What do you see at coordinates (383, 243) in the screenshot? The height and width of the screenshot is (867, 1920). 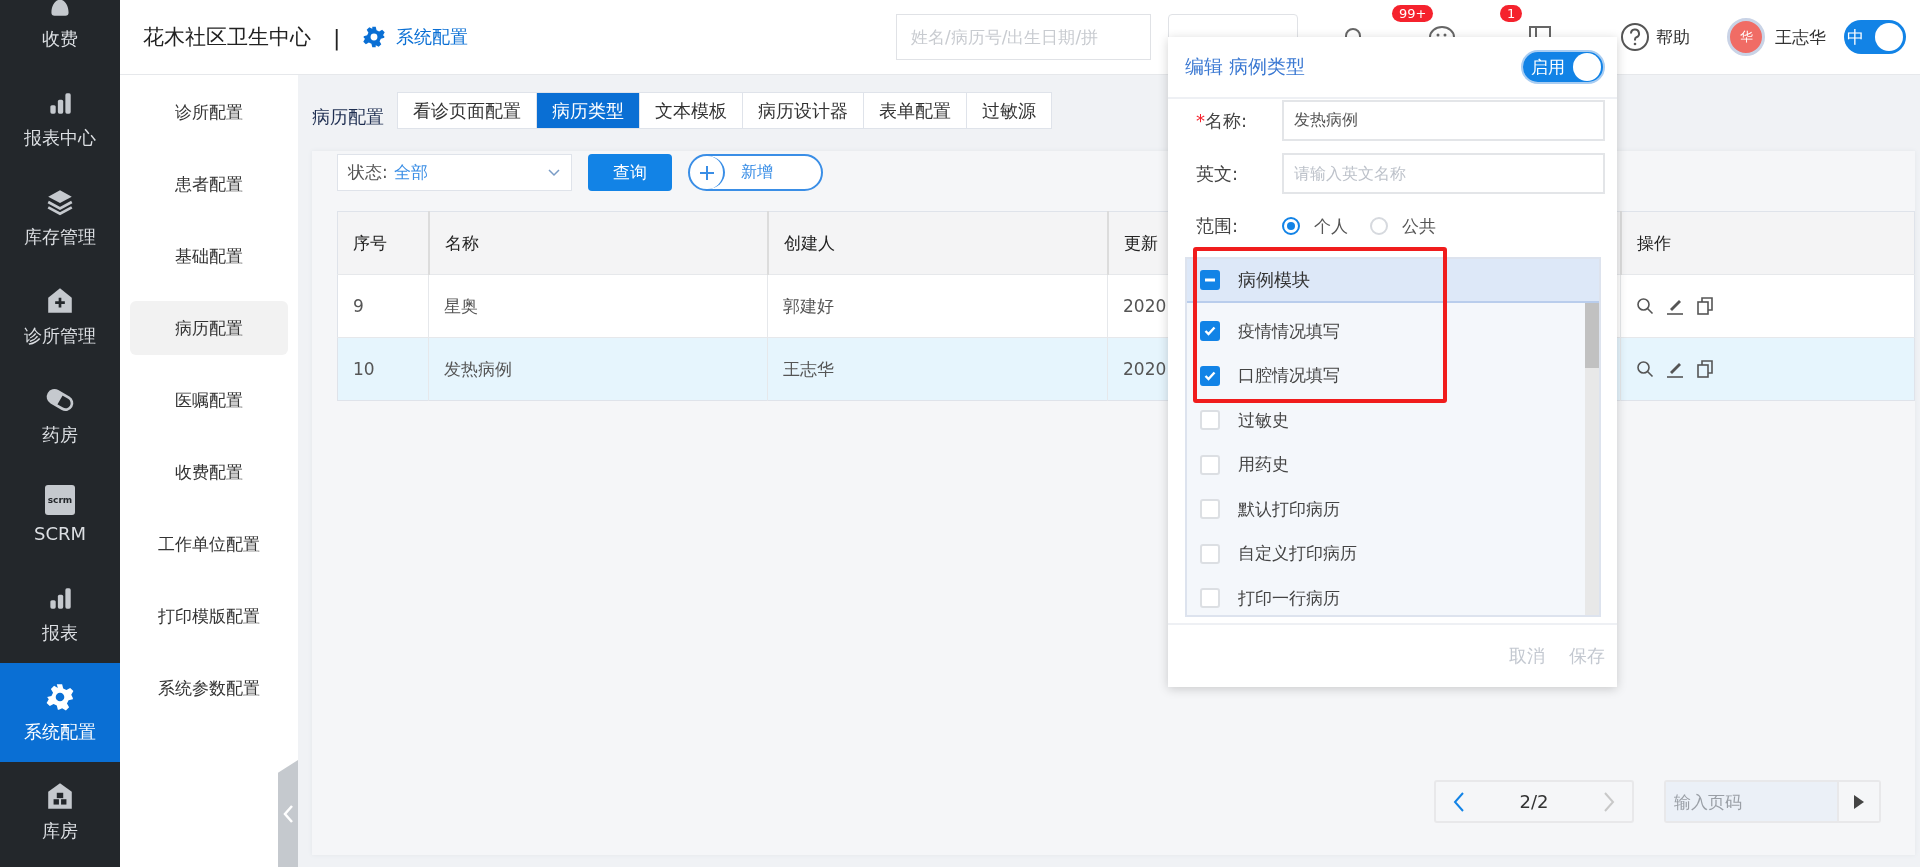 I see `column-header: 序号` at bounding box center [383, 243].